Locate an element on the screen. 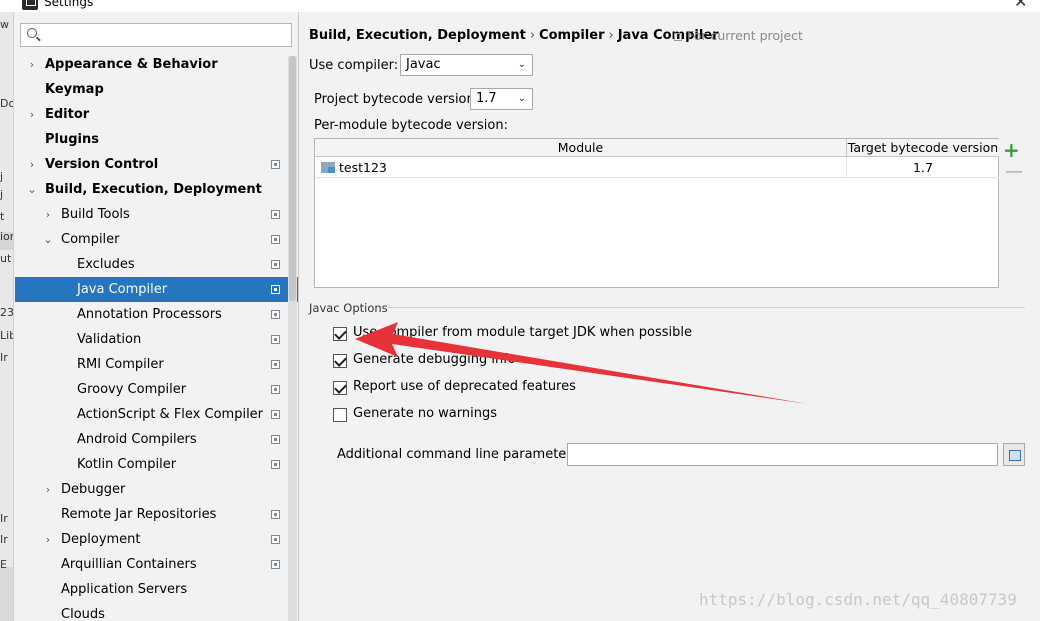 Image resolution: width=1040 pixels, height=621 pixels. background-text: E is located at coordinates (3, 564).